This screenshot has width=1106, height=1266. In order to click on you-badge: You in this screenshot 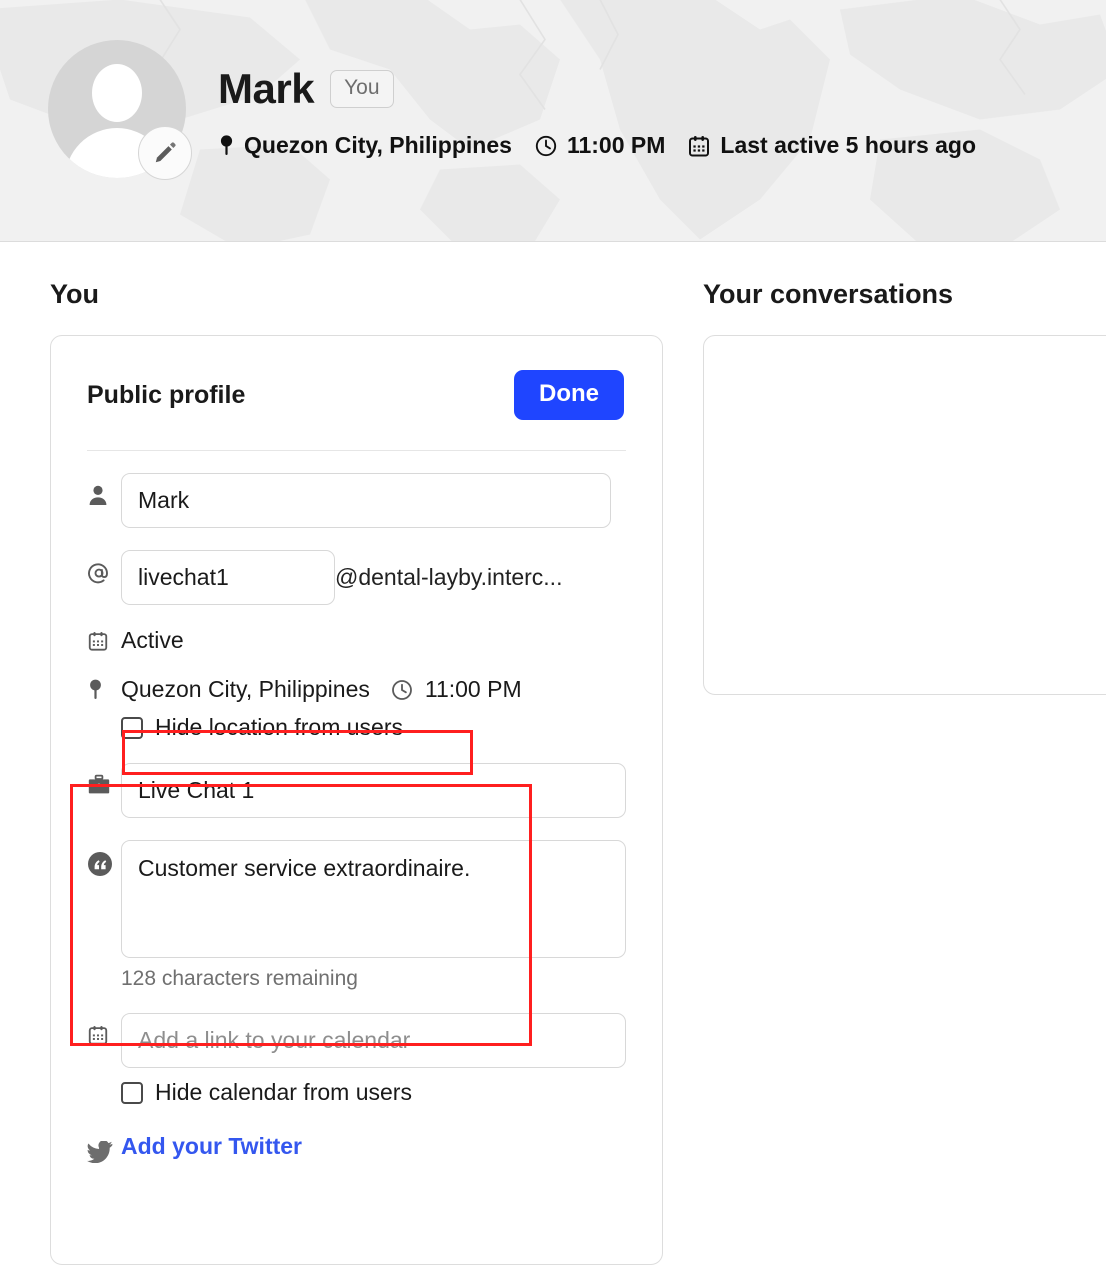, I will do `click(362, 89)`.